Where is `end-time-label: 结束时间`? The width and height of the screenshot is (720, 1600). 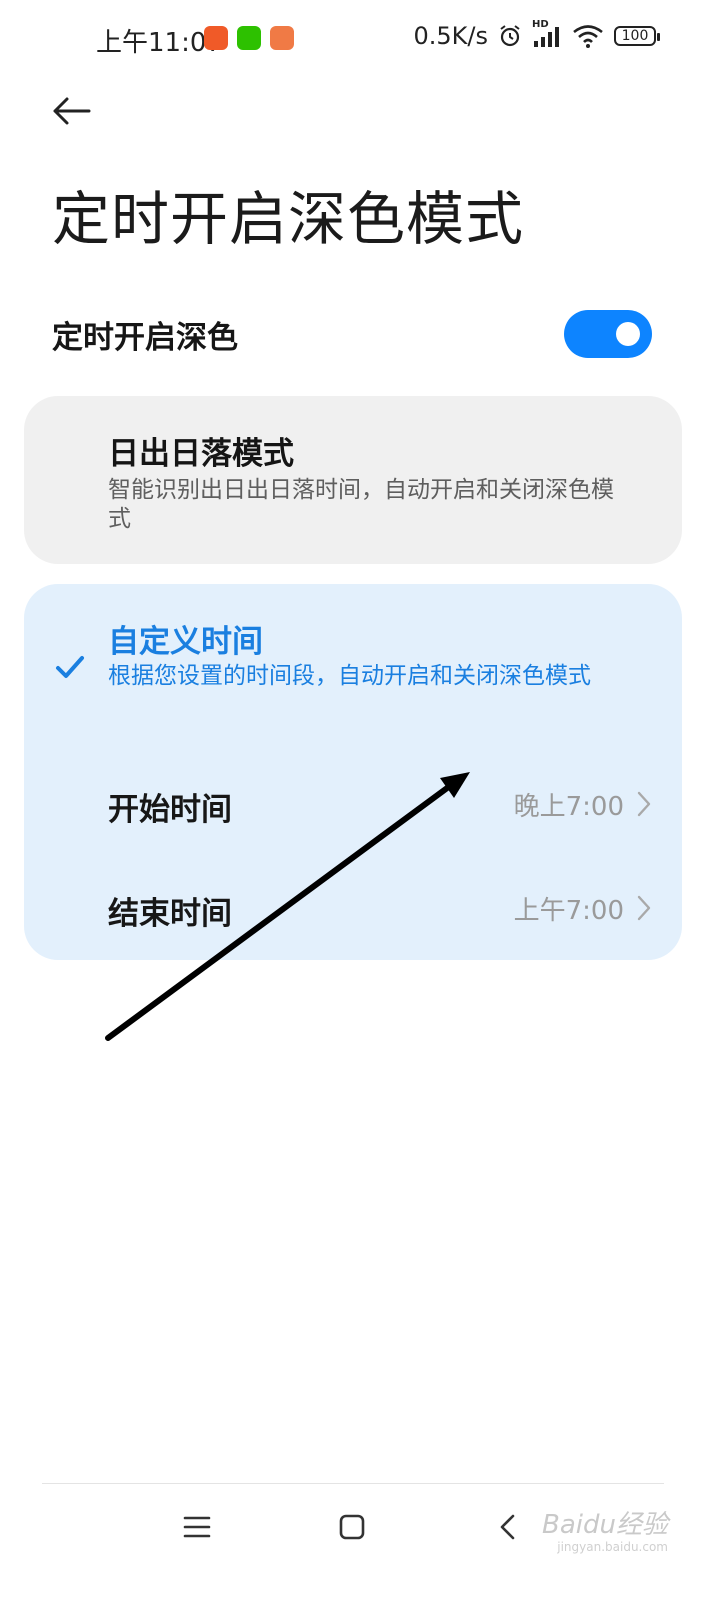
end-time-label: 结束时间 is located at coordinates (170, 914).